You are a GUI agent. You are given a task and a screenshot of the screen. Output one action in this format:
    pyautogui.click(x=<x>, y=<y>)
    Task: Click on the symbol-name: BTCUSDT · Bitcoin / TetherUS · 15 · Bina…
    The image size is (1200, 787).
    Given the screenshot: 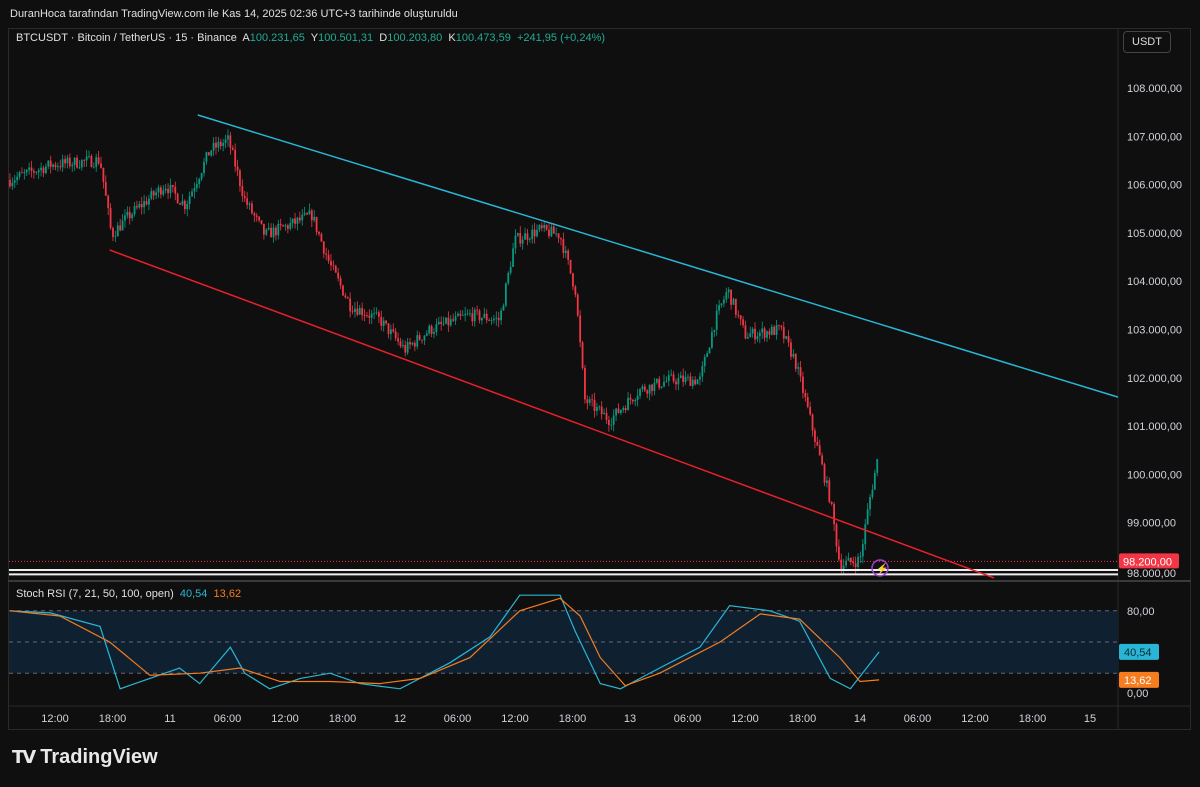 What is the action you would take?
    pyautogui.click(x=126, y=38)
    